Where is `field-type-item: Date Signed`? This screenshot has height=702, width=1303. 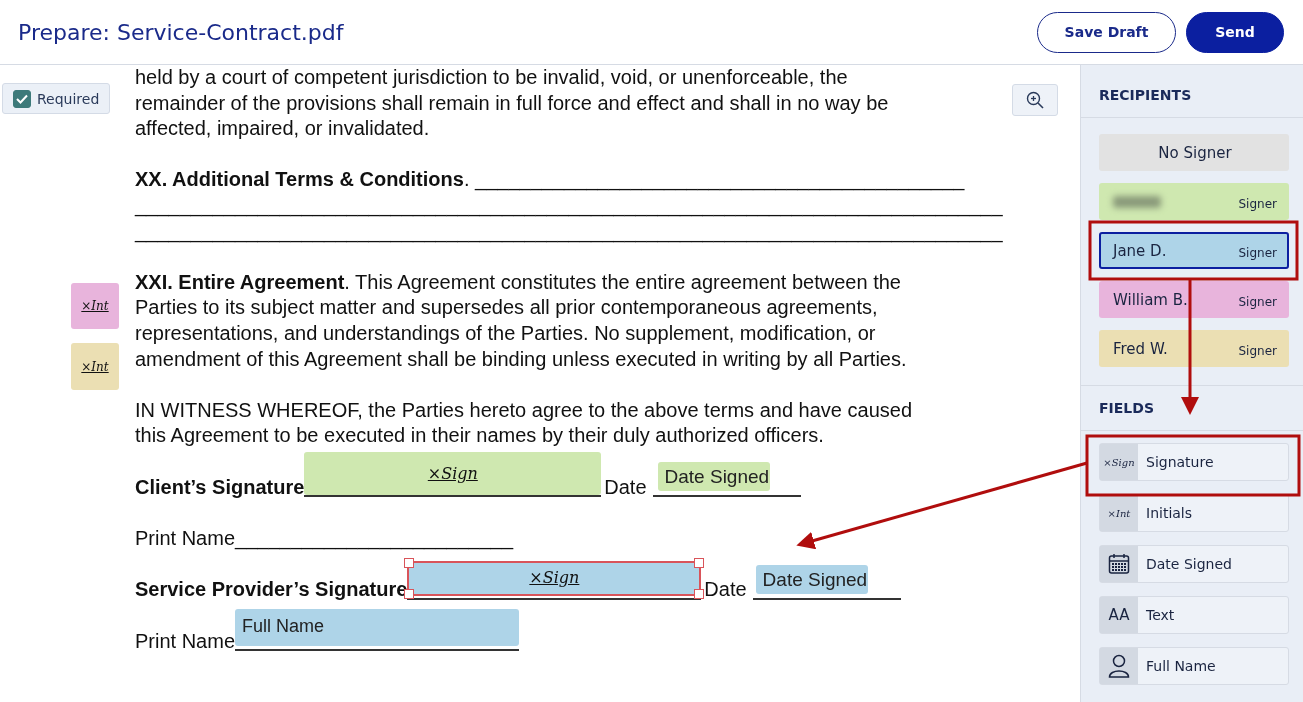 field-type-item: Date Signed is located at coordinates (1194, 564).